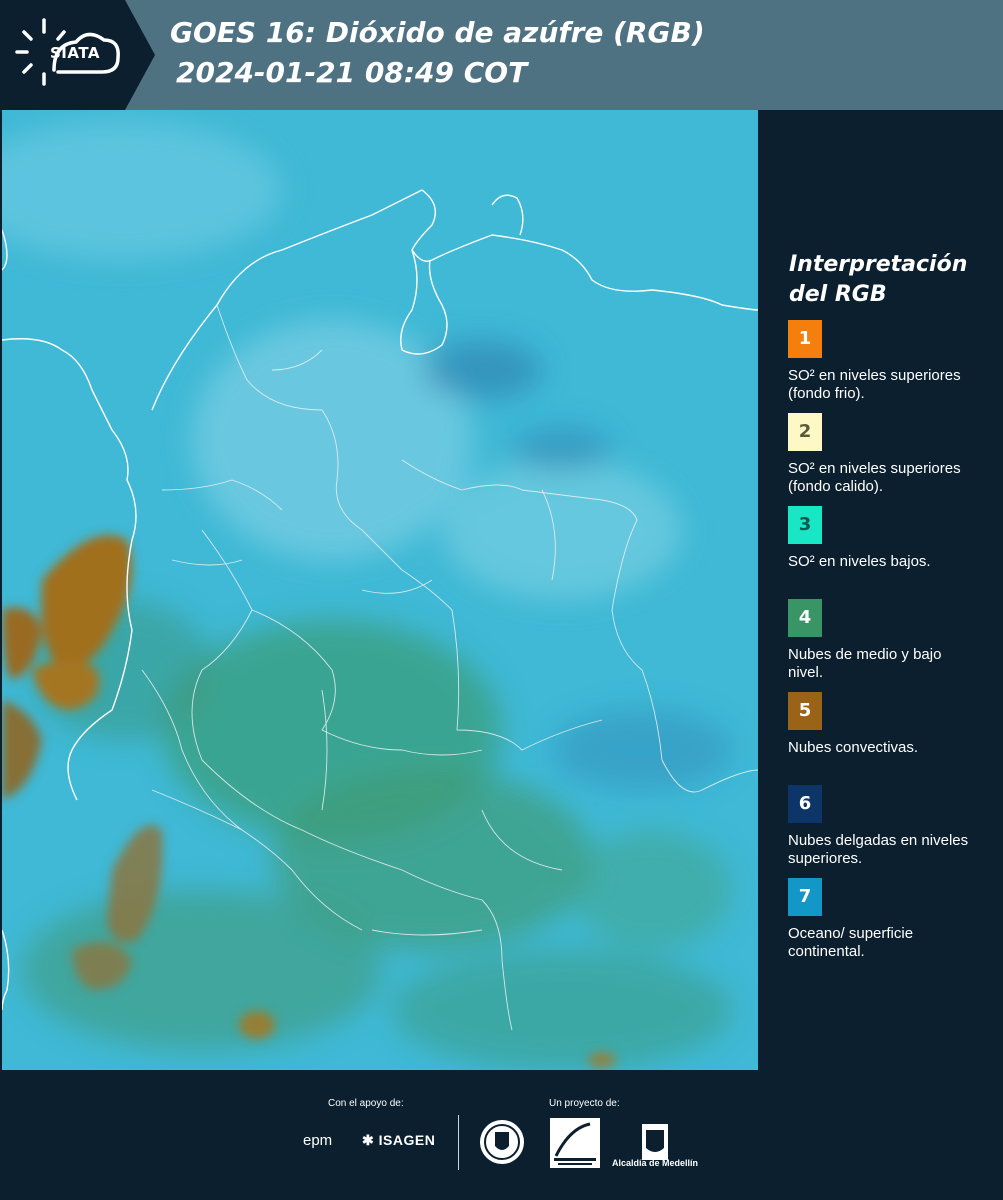 The width and height of the screenshot is (1003, 1200). Describe the element at coordinates (805, 432) in the screenshot. I see `legend-swatch-2: 2` at that location.